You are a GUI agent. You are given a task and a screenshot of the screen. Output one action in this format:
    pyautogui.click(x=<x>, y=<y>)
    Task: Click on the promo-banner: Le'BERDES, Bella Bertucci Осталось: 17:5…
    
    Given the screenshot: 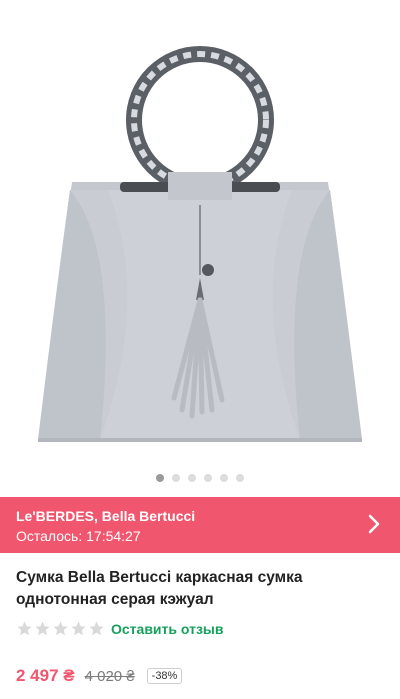 What is the action you would take?
    pyautogui.click(x=200, y=525)
    